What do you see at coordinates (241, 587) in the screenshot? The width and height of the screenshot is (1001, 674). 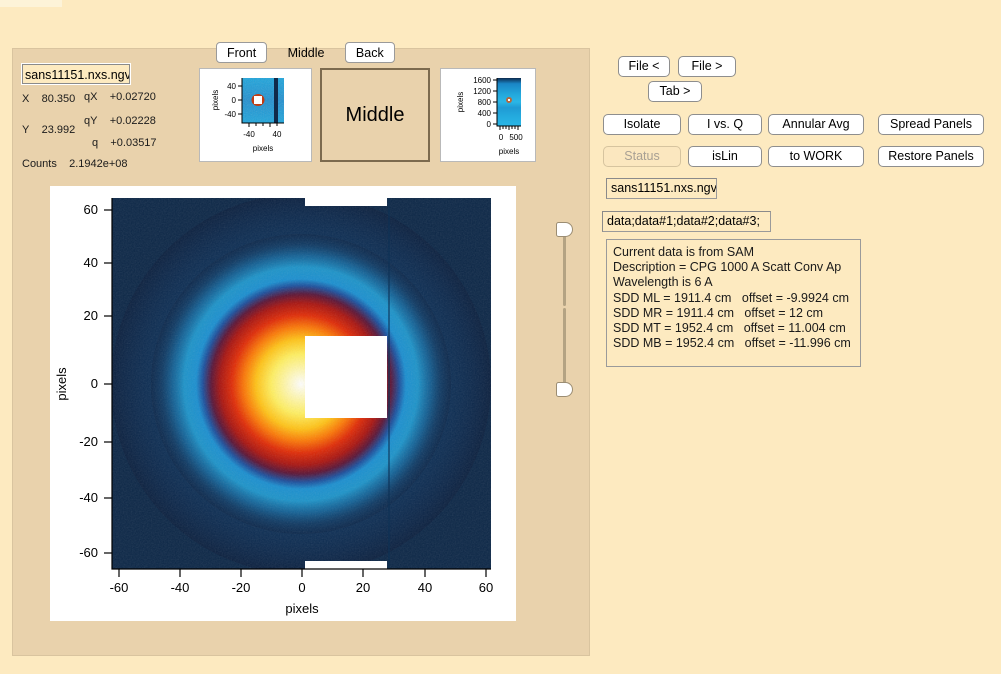 I see `plot-xtick-m20: -20` at bounding box center [241, 587].